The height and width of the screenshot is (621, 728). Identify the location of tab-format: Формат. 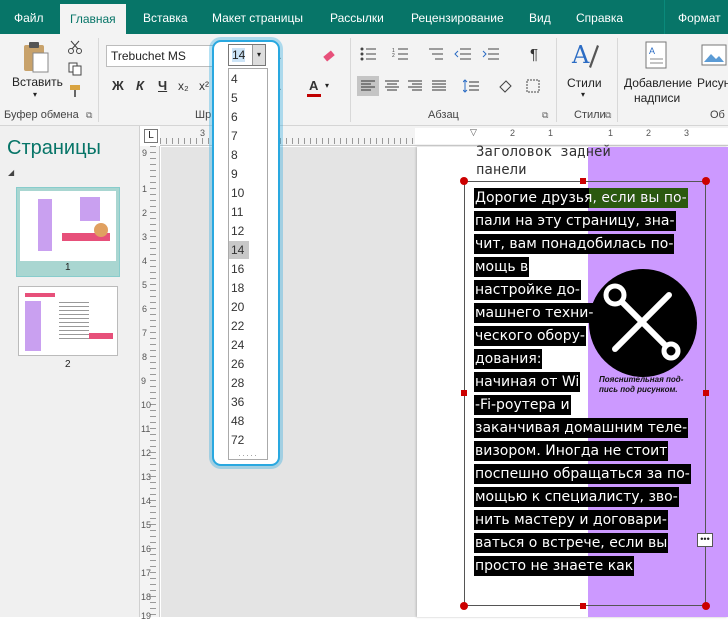
(699, 18).